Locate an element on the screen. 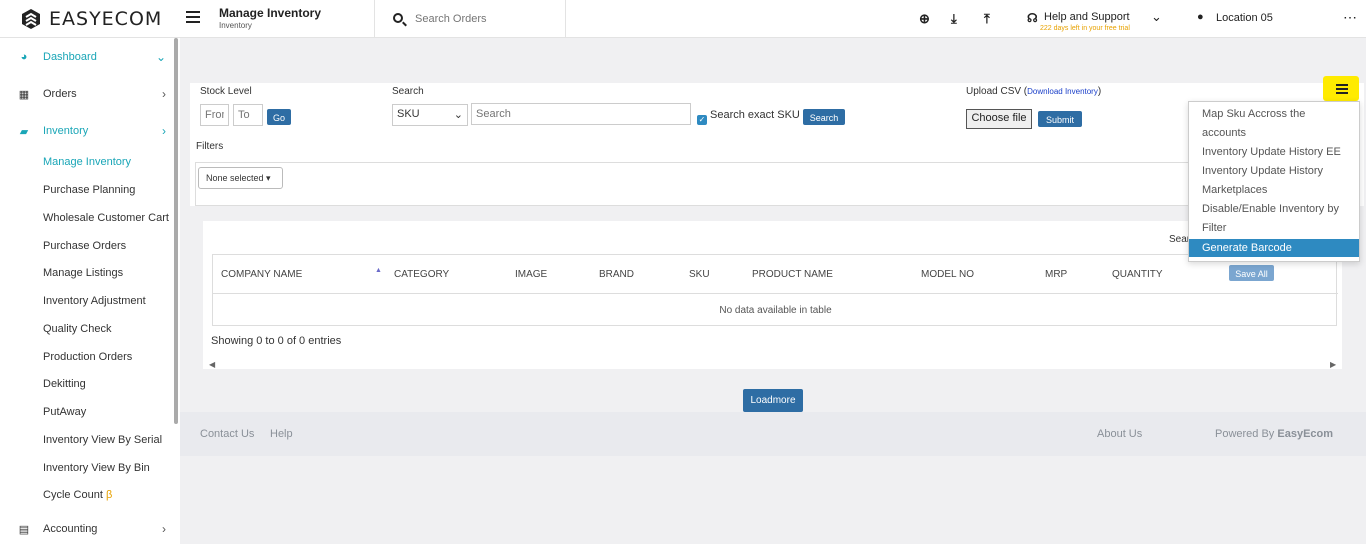 The height and width of the screenshot is (544, 1366). sidebar-subitem-manage-inventory: Manage Inventory is located at coordinates (87, 162).